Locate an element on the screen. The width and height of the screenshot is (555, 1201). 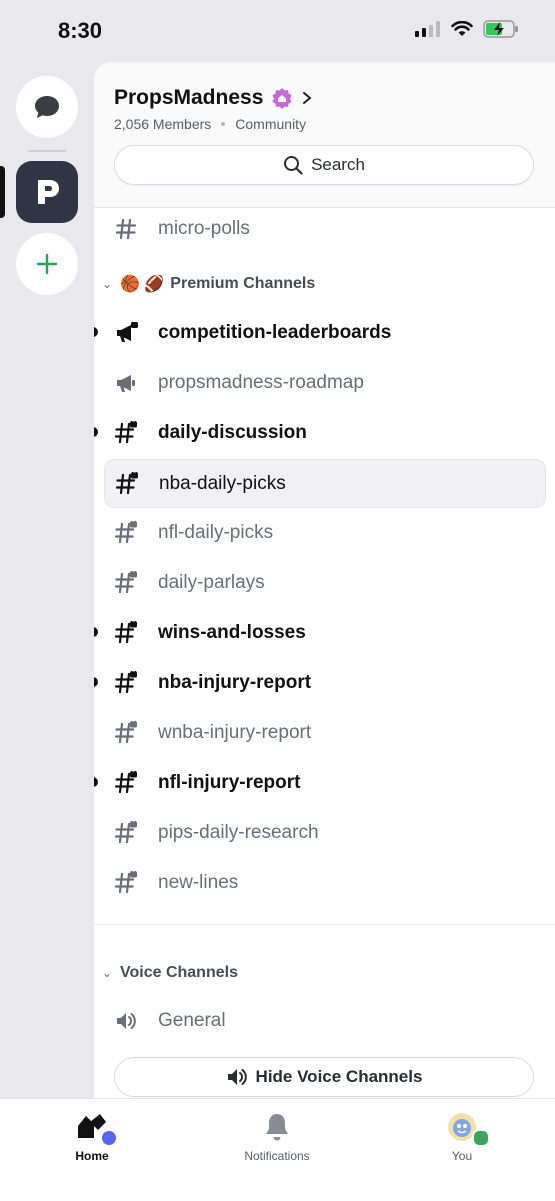
hide-voice-channels-button: Hide Voice Channels is located at coordinates (324, 1077).